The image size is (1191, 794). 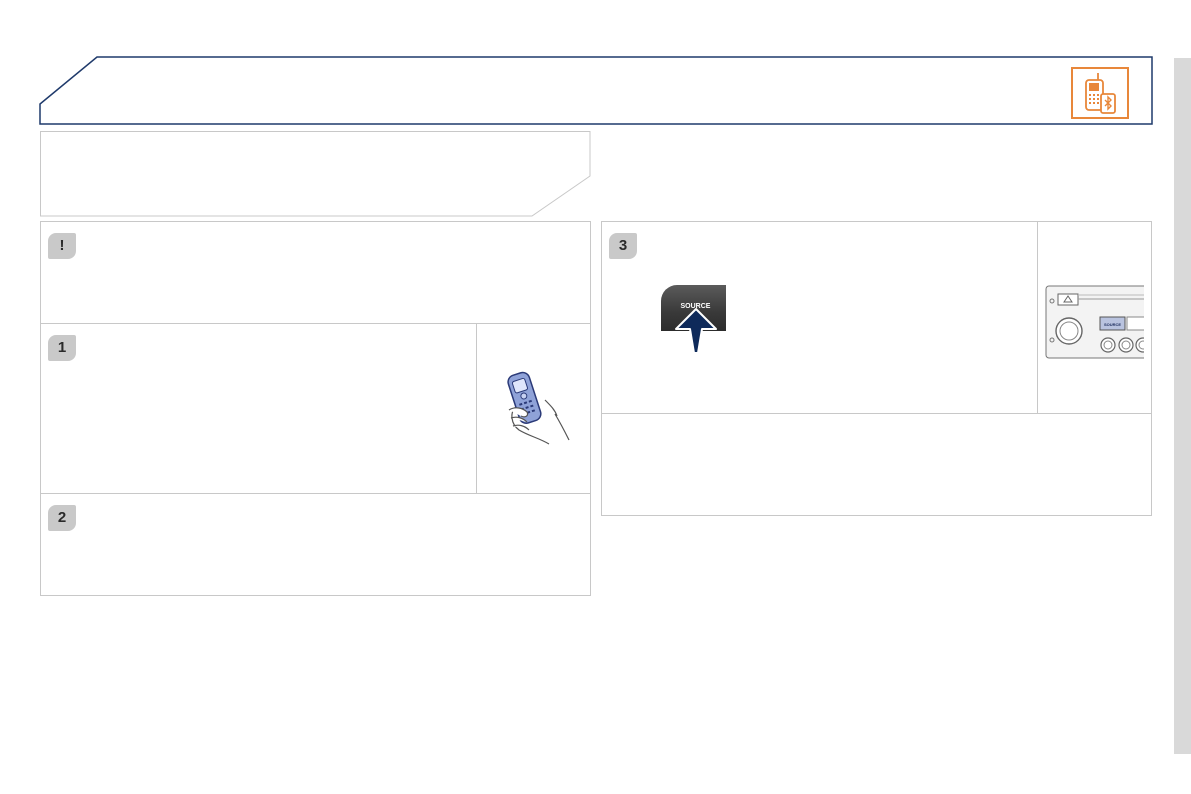 What do you see at coordinates (62, 348) in the screenshot?
I see `step-1-badge: 1` at bounding box center [62, 348].